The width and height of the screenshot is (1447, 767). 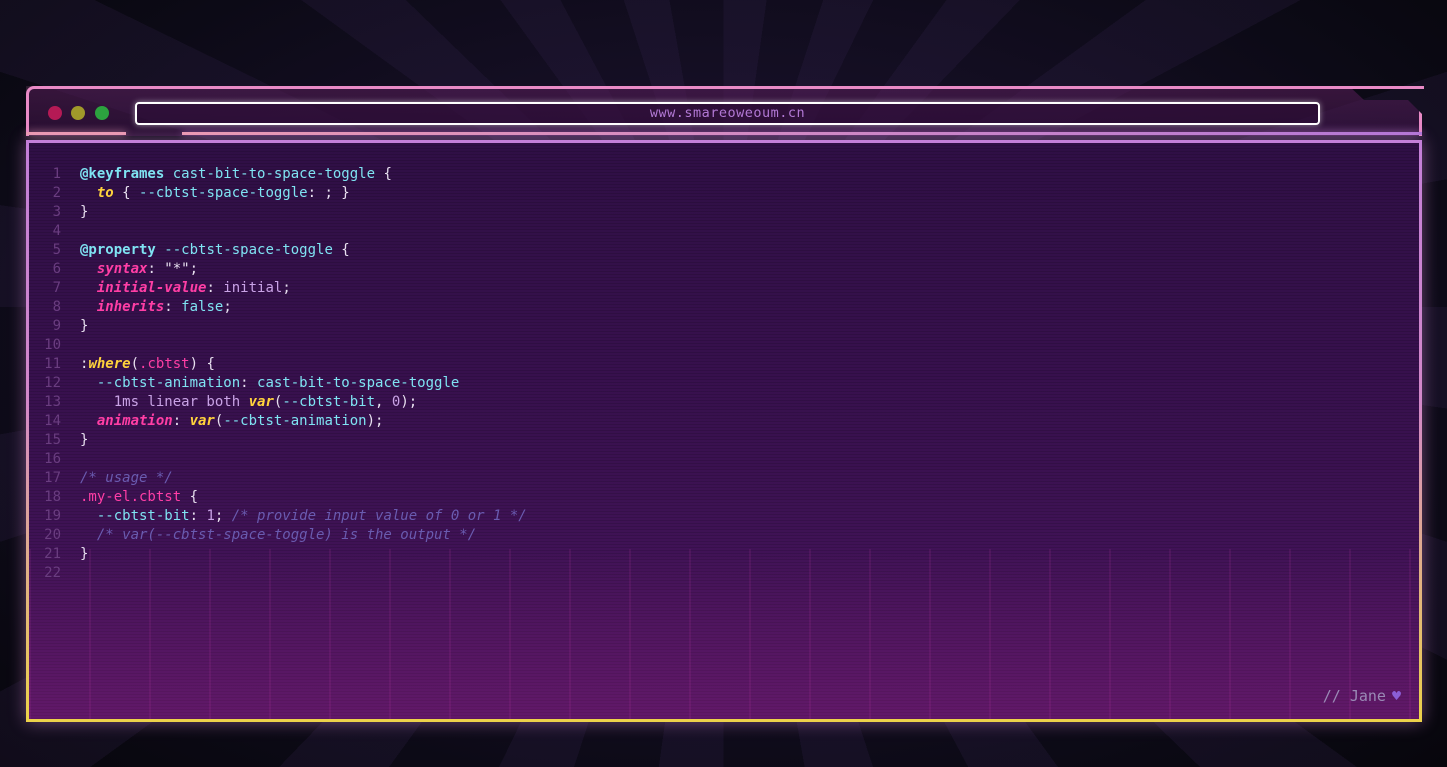 What do you see at coordinates (375, 421) in the screenshot?
I see `code-token: );` at bounding box center [375, 421].